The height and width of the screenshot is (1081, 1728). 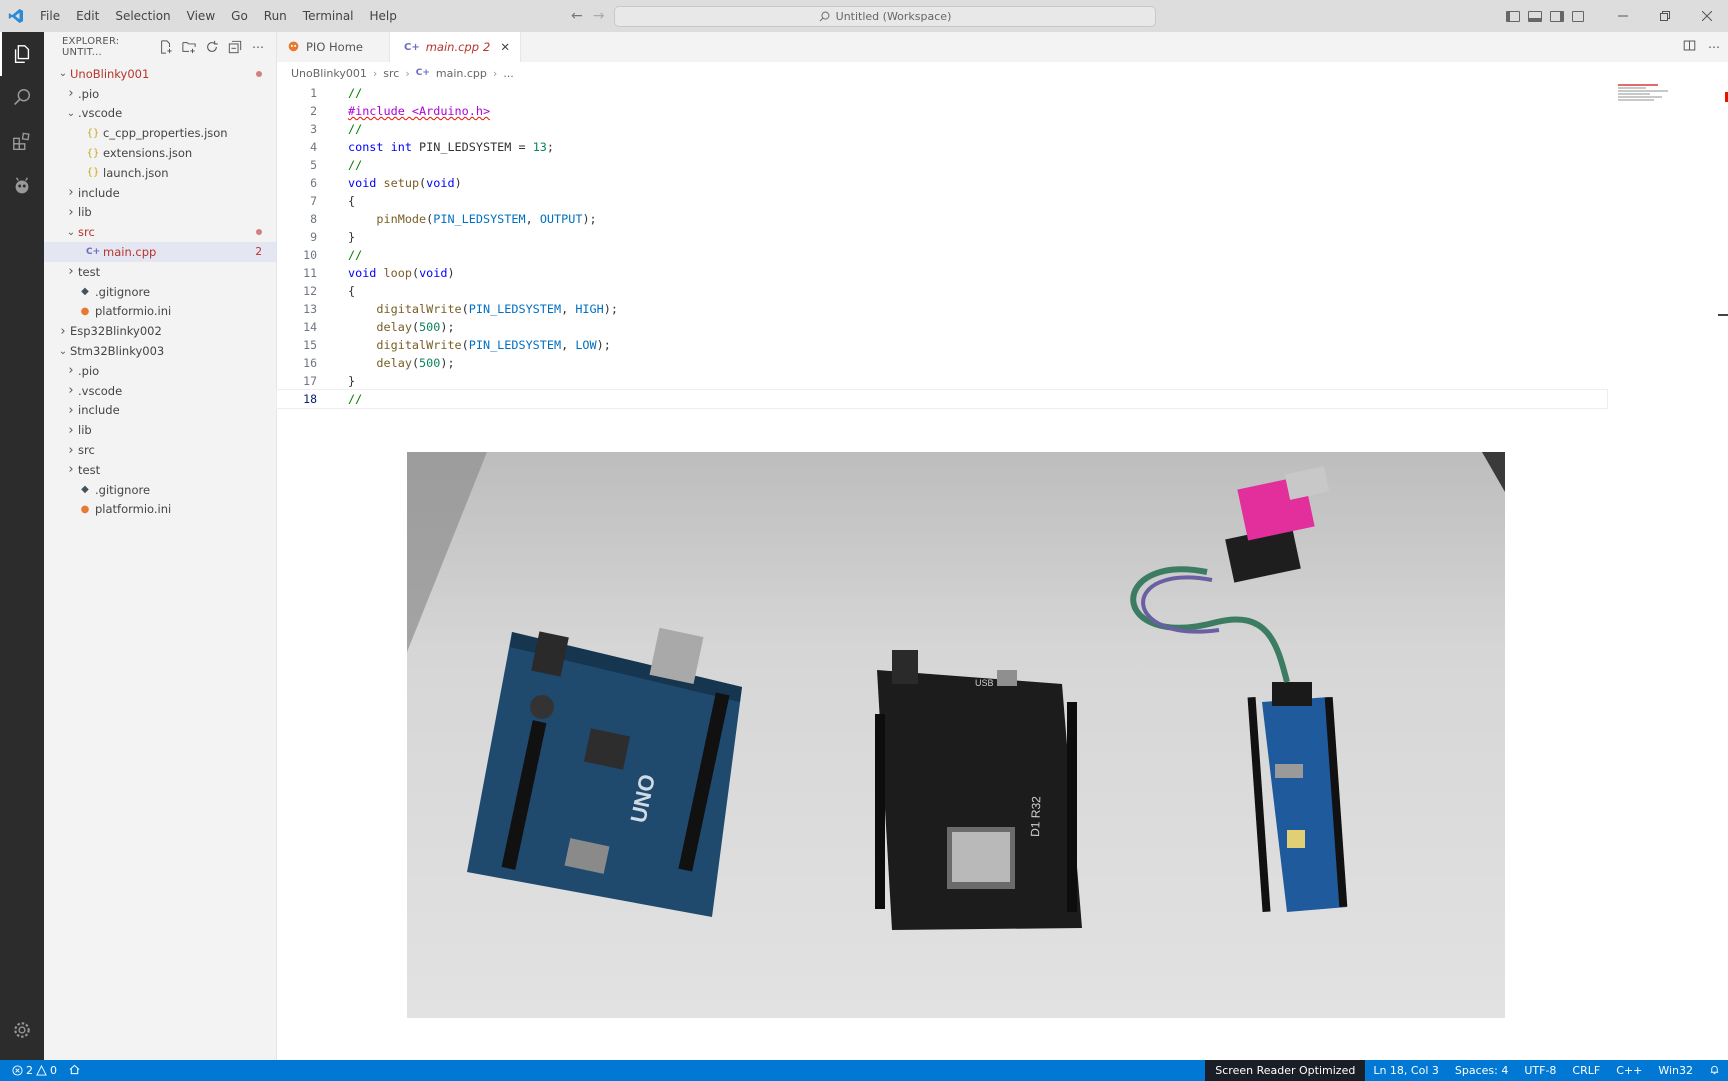 I want to click on language-mode: C++, so click(x=1629, y=1070).